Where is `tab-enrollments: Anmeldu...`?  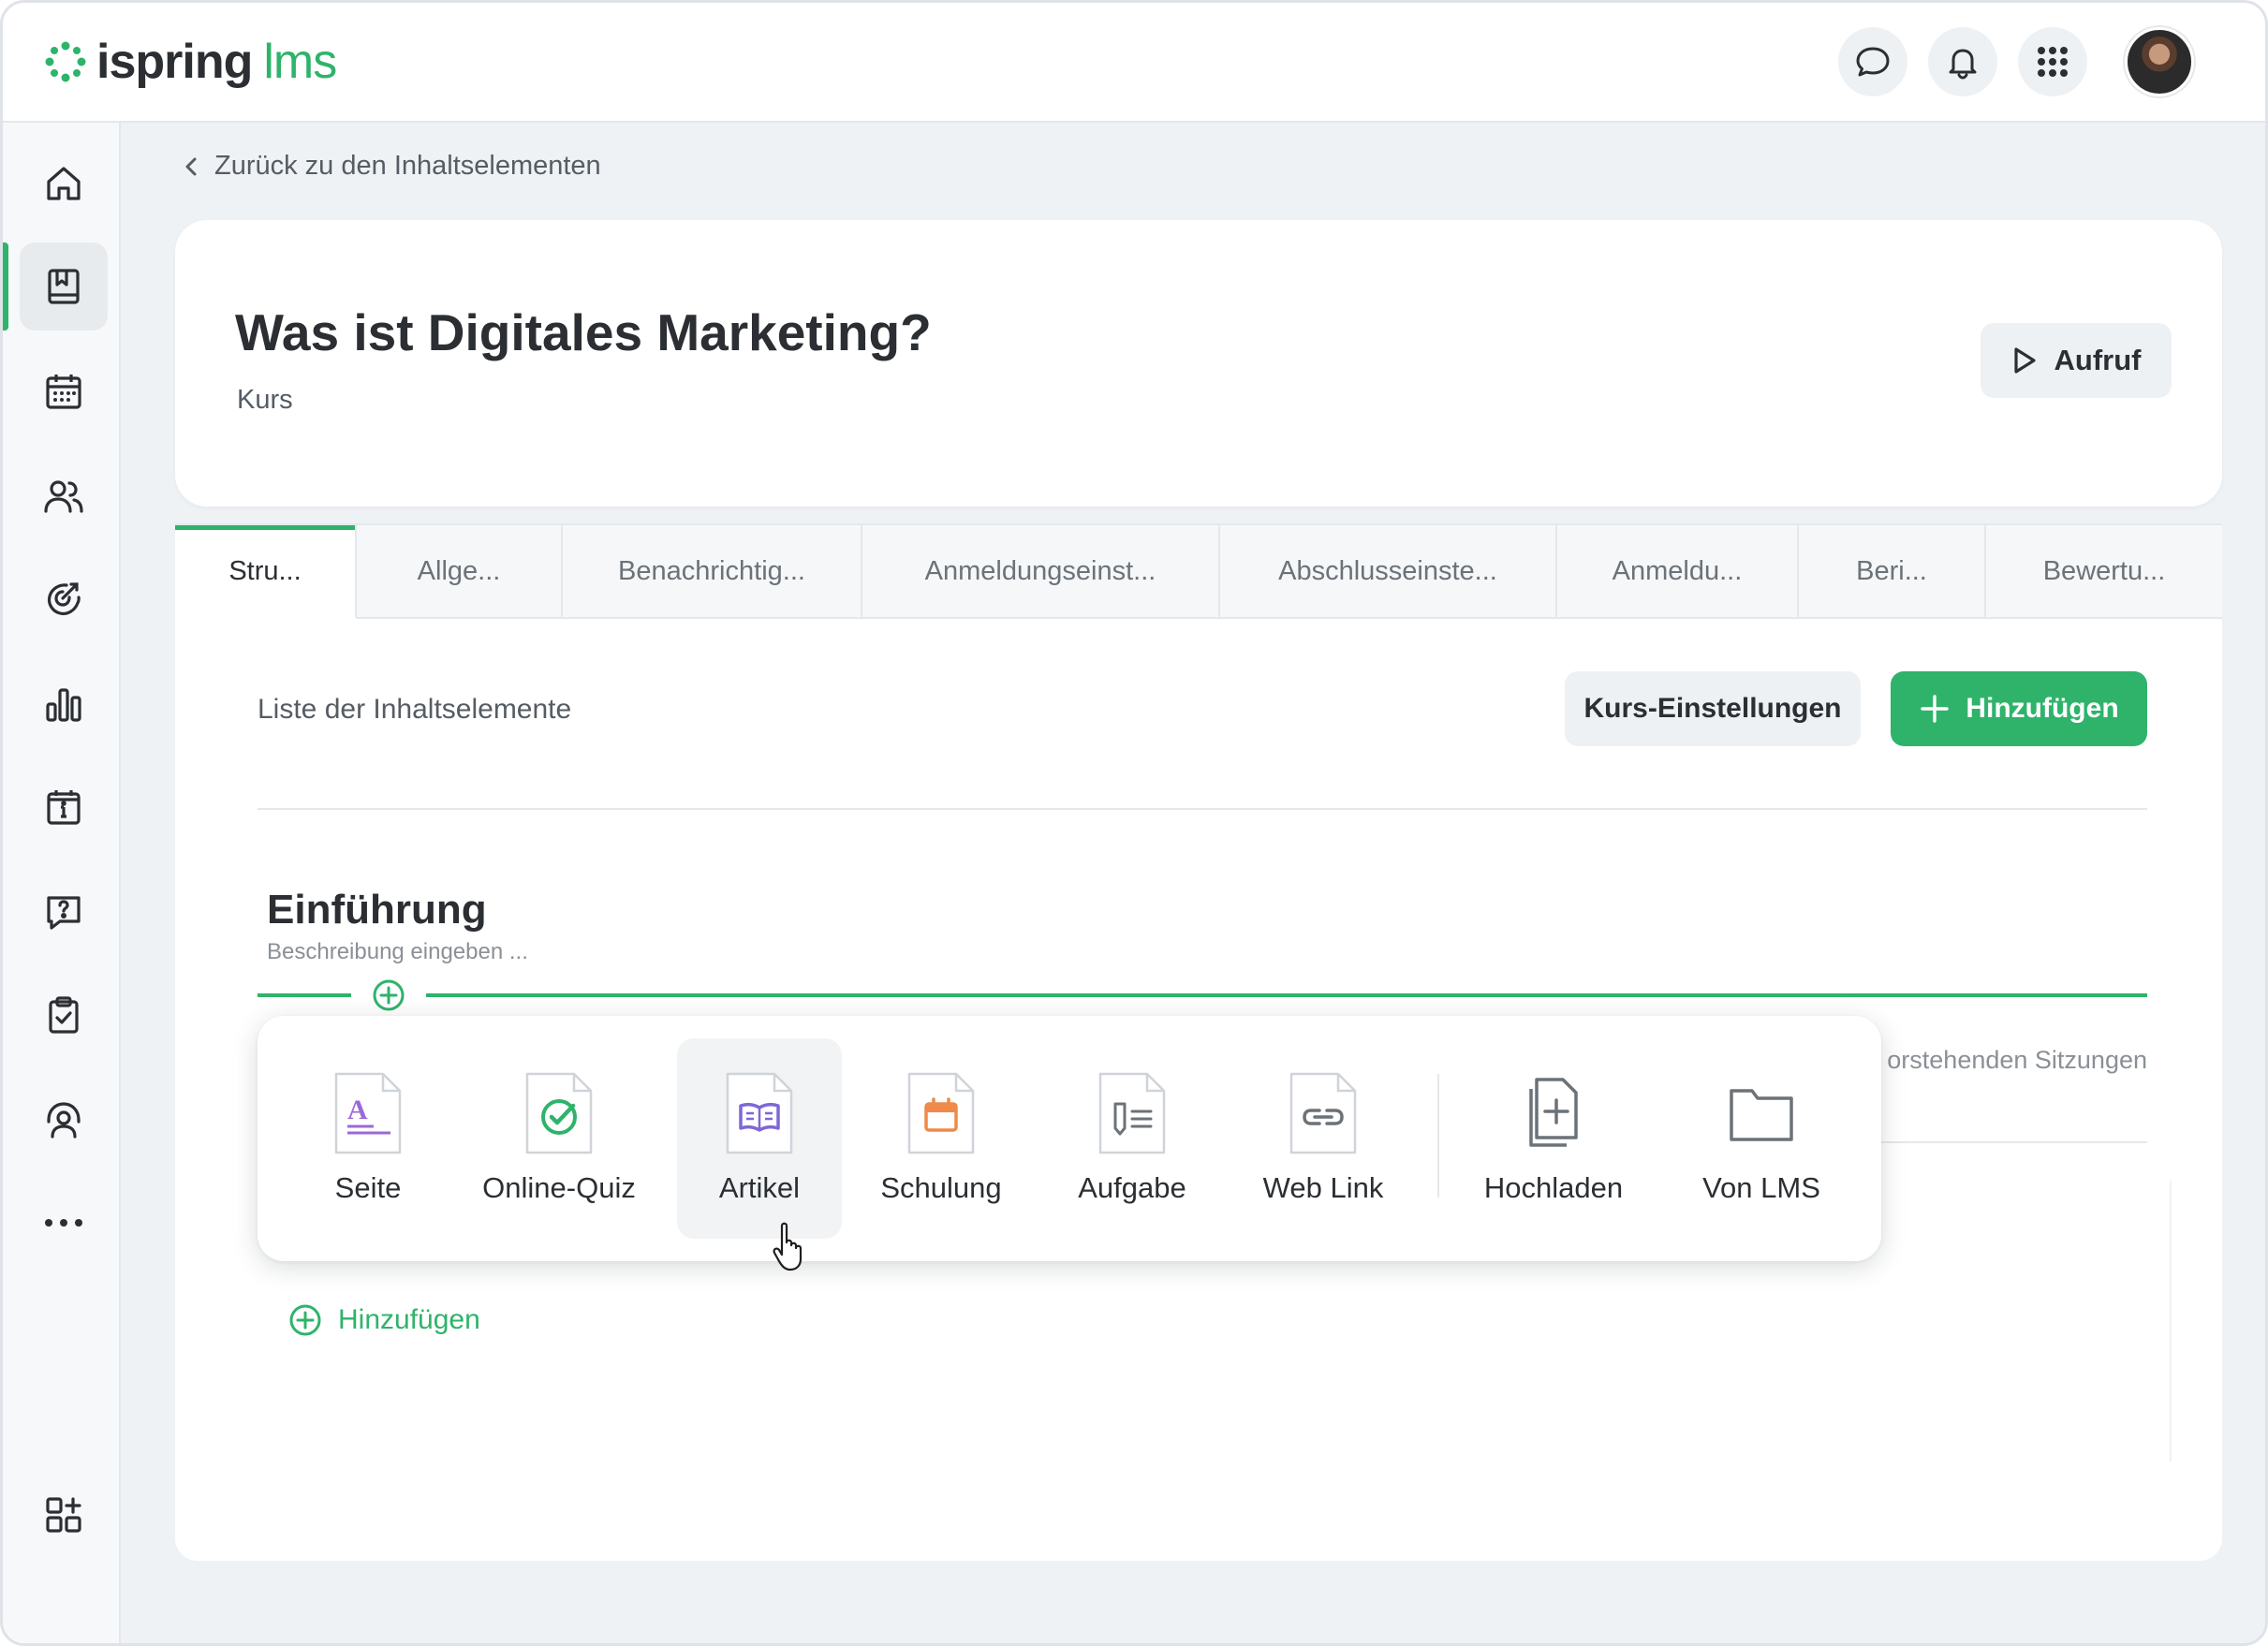 tab-enrollments: Anmeldu... is located at coordinates (1678, 572).